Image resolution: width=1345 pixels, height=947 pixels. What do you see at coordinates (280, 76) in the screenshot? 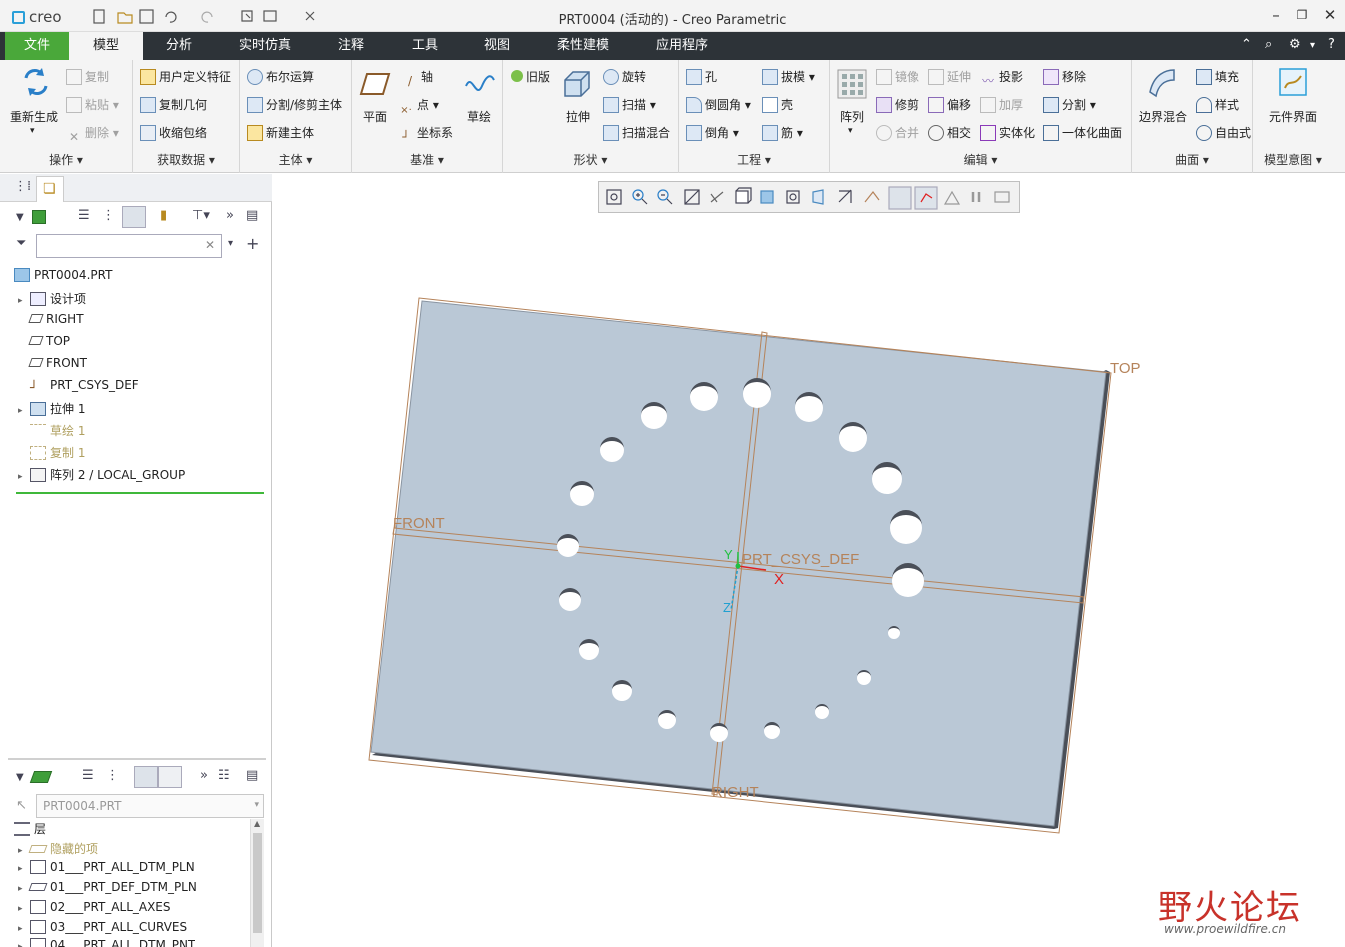
I see `boolean-button: 布尔运算` at bounding box center [280, 76].